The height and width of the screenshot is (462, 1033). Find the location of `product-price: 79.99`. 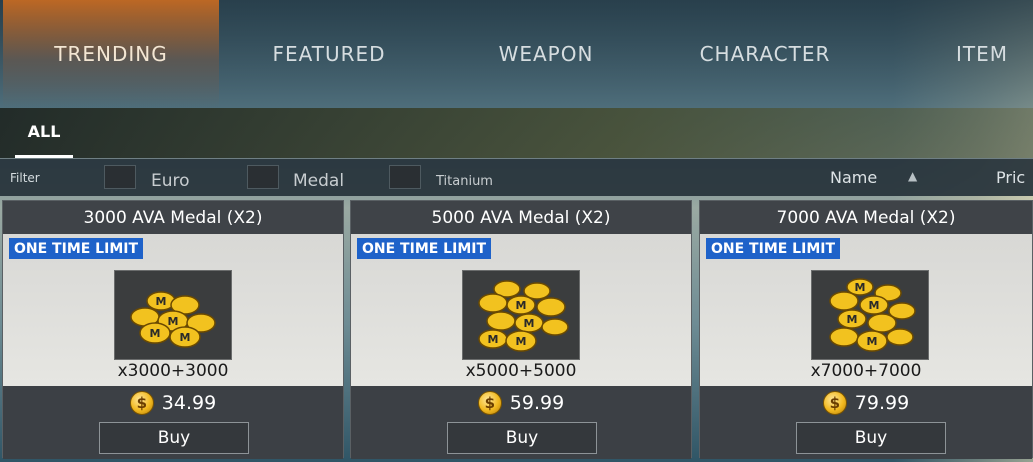

product-price: 79.99 is located at coordinates (882, 403).